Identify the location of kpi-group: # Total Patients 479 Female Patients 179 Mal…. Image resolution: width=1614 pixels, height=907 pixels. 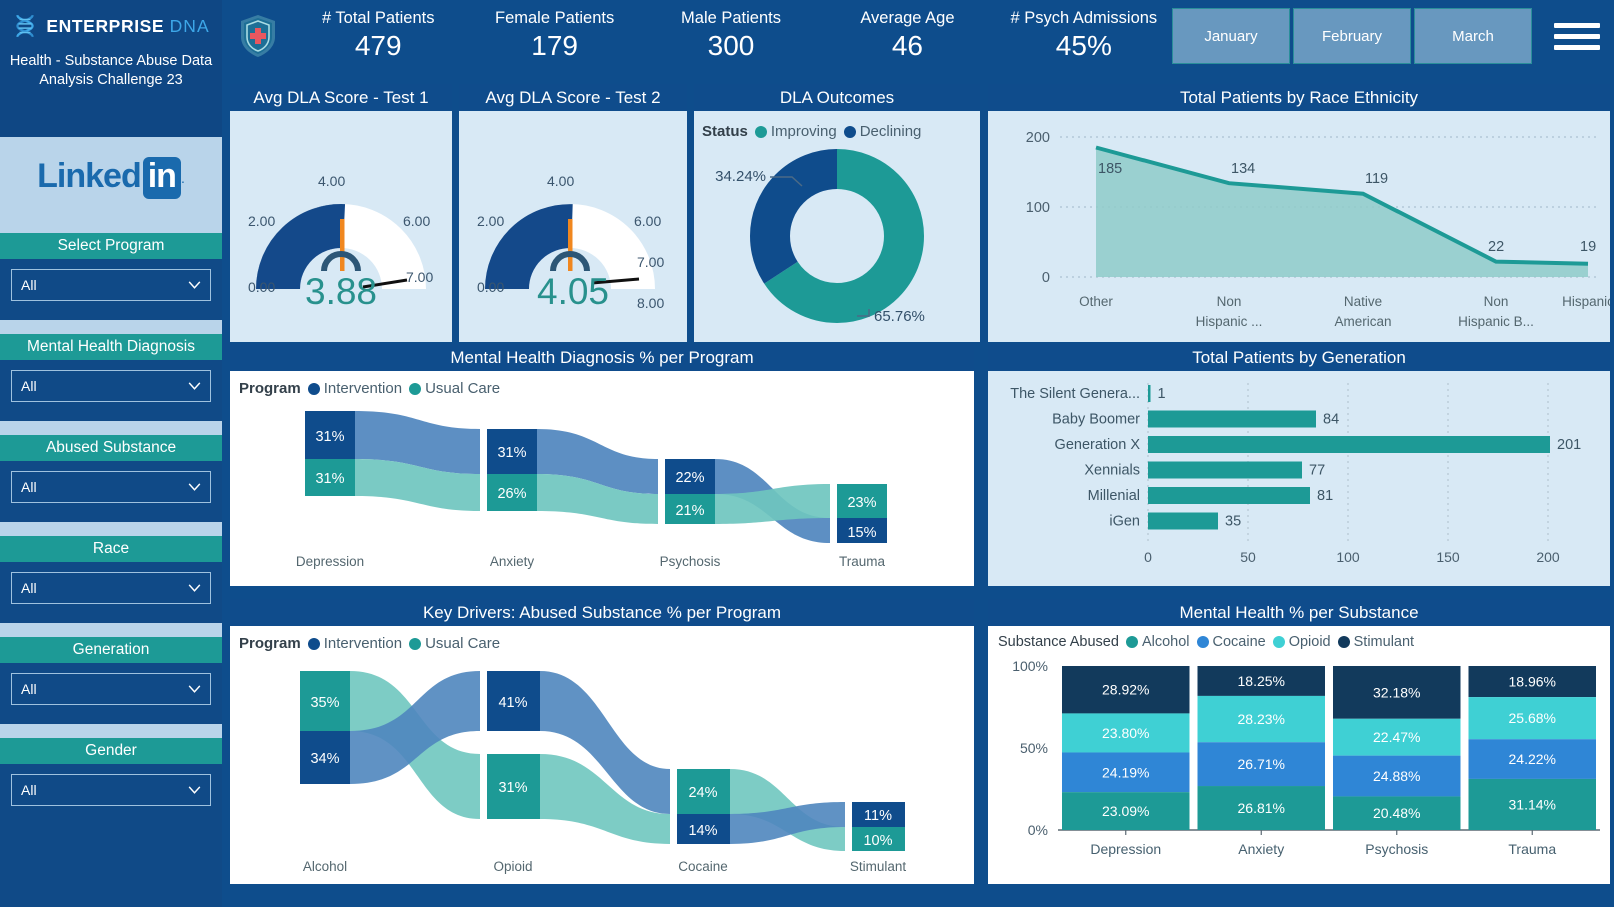
(731, 35).